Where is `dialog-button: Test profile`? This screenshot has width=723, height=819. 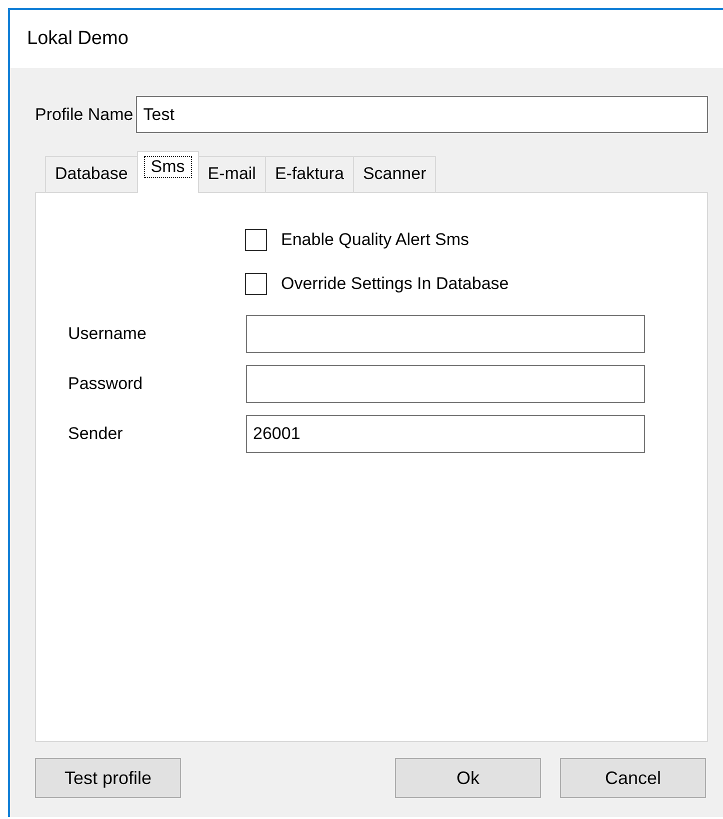 dialog-button: Test profile is located at coordinates (108, 778).